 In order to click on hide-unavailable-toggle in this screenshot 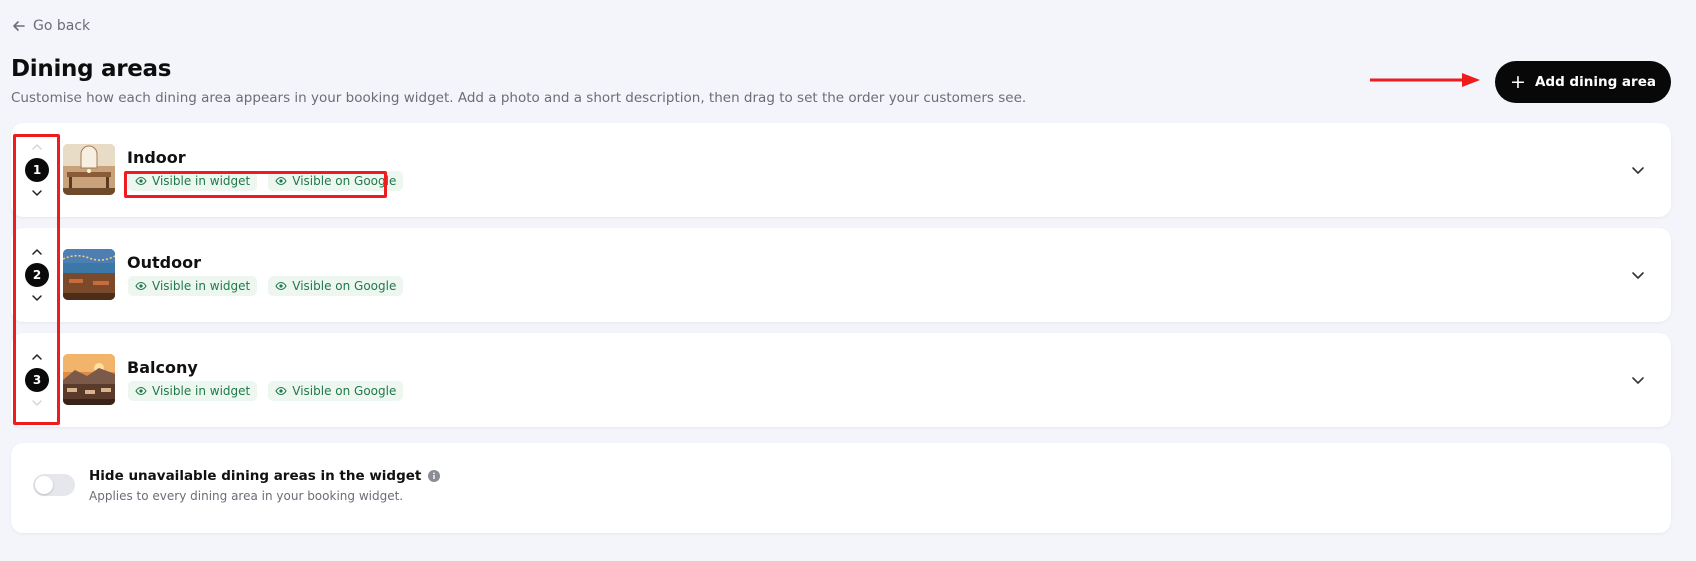, I will do `click(54, 485)`.